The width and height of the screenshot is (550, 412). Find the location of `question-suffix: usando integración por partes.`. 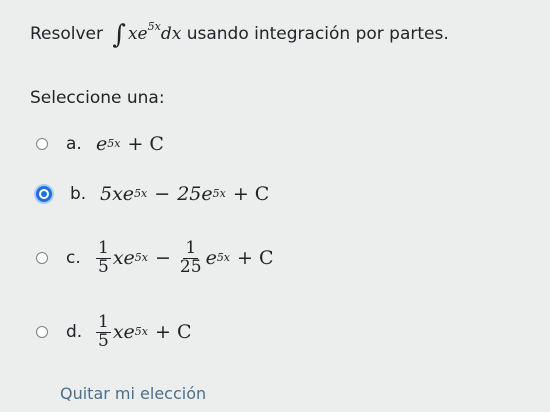

question-suffix: usando integración por partes. is located at coordinates (317, 34).